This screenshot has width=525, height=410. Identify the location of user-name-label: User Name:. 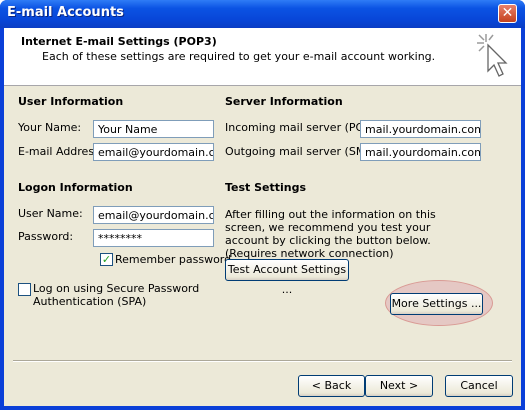
(50, 213).